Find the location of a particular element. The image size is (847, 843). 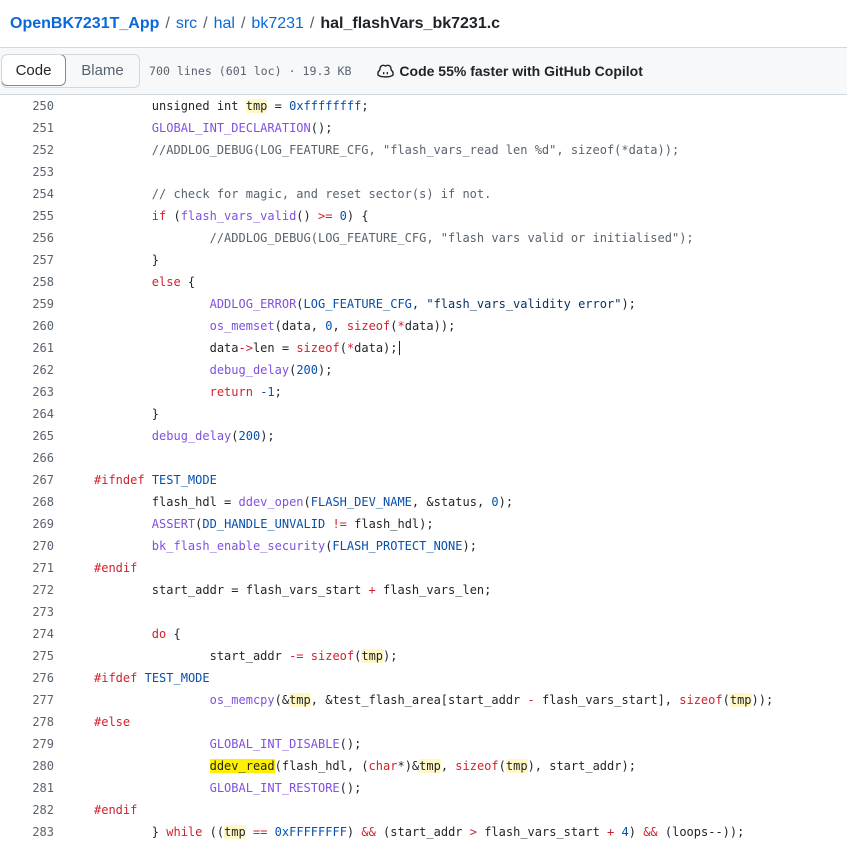

code-token: = is located at coordinates (278, 106).